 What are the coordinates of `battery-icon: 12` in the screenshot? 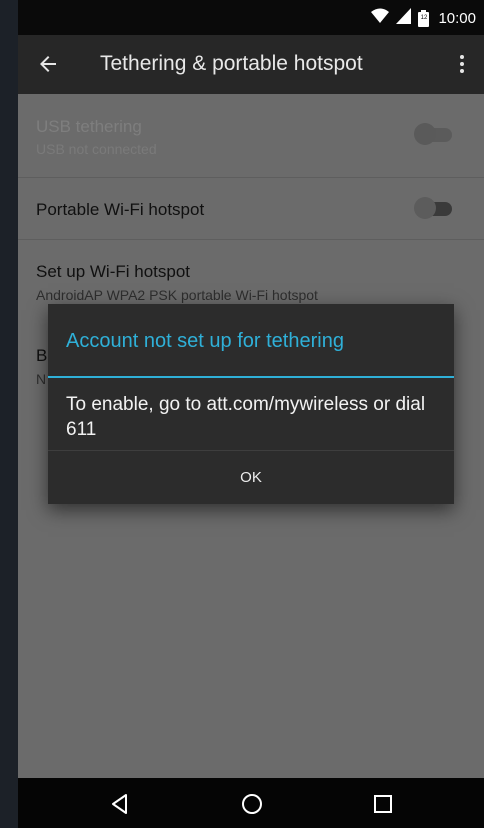 It's located at (424, 18).